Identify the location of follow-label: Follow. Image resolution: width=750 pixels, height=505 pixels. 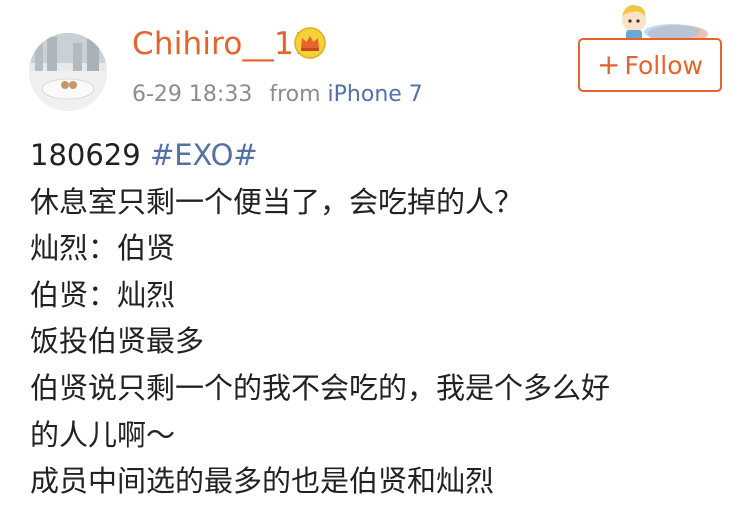
(663, 65).